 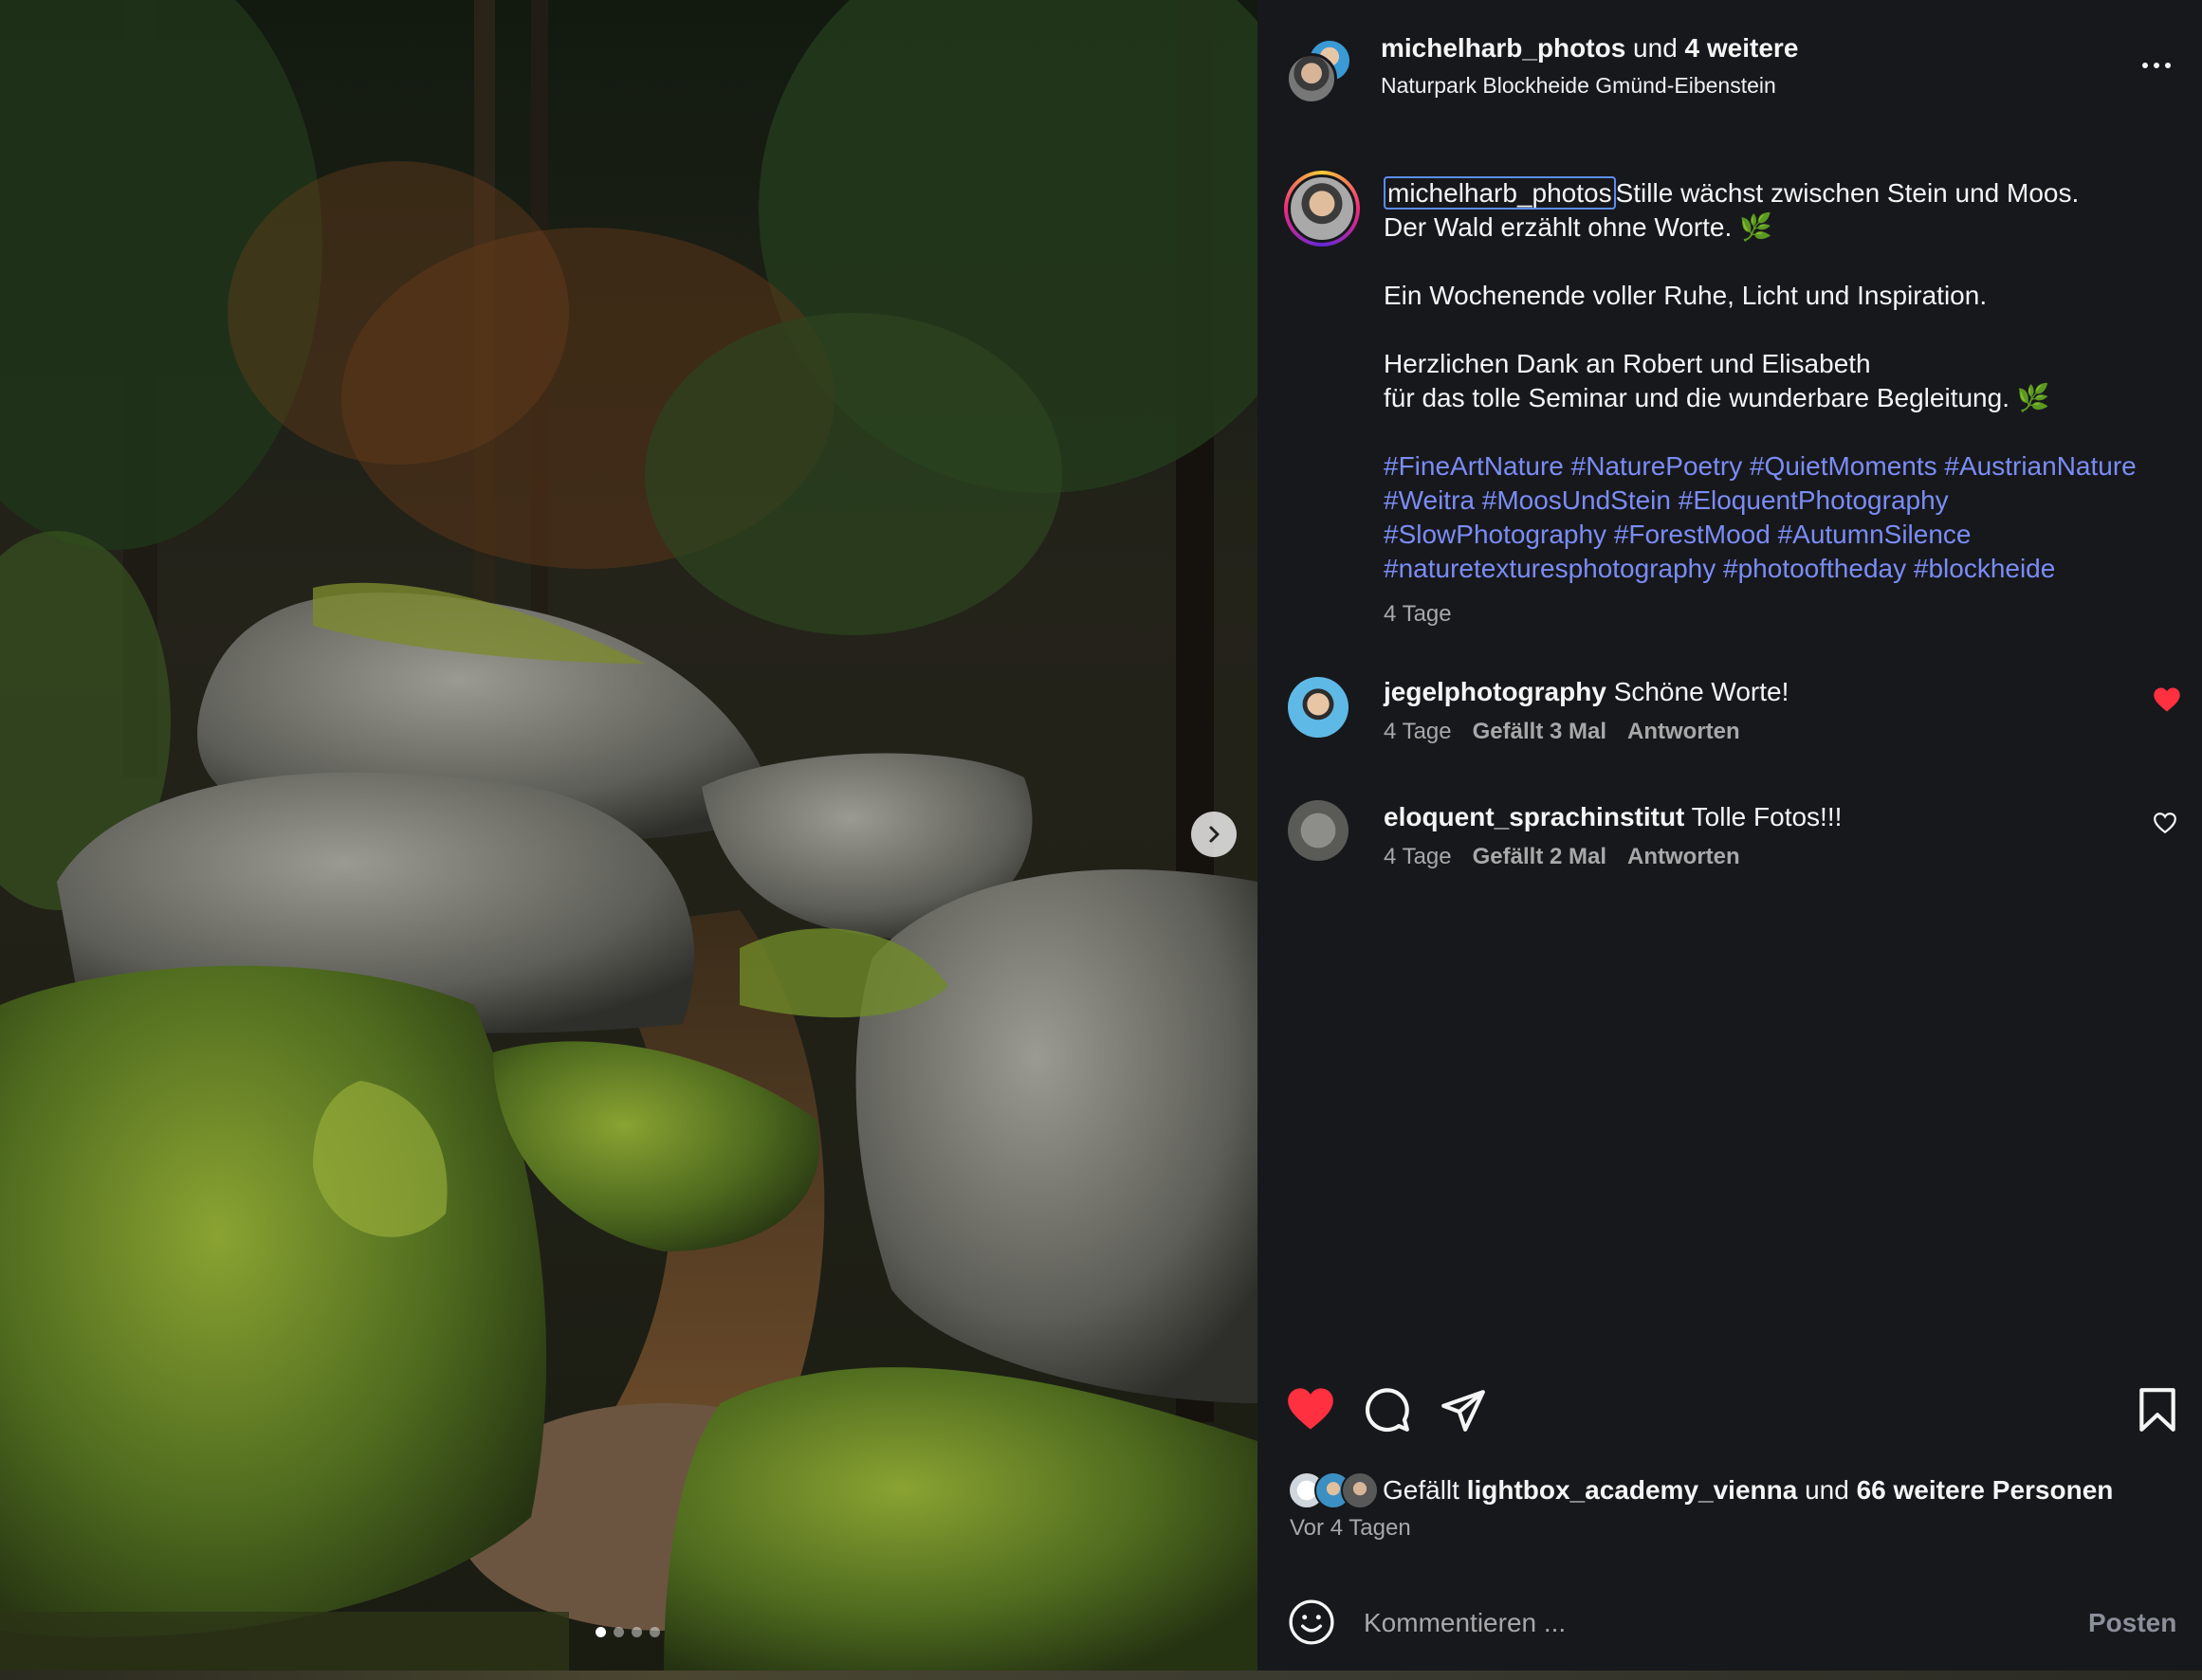 What do you see at coordinates (1576, 500) in the screenshot?
I see `hashtag-link: #MoosUndStein` at bounding box center [1576, 500].